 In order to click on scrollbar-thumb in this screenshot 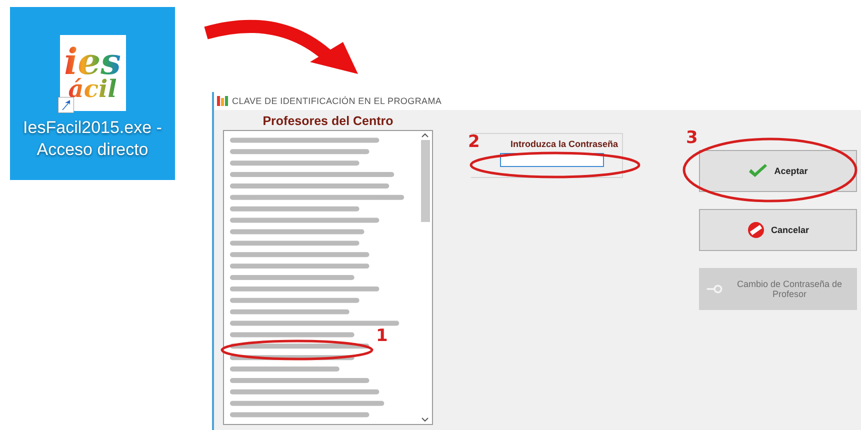, I will do `click(425, 181)`.